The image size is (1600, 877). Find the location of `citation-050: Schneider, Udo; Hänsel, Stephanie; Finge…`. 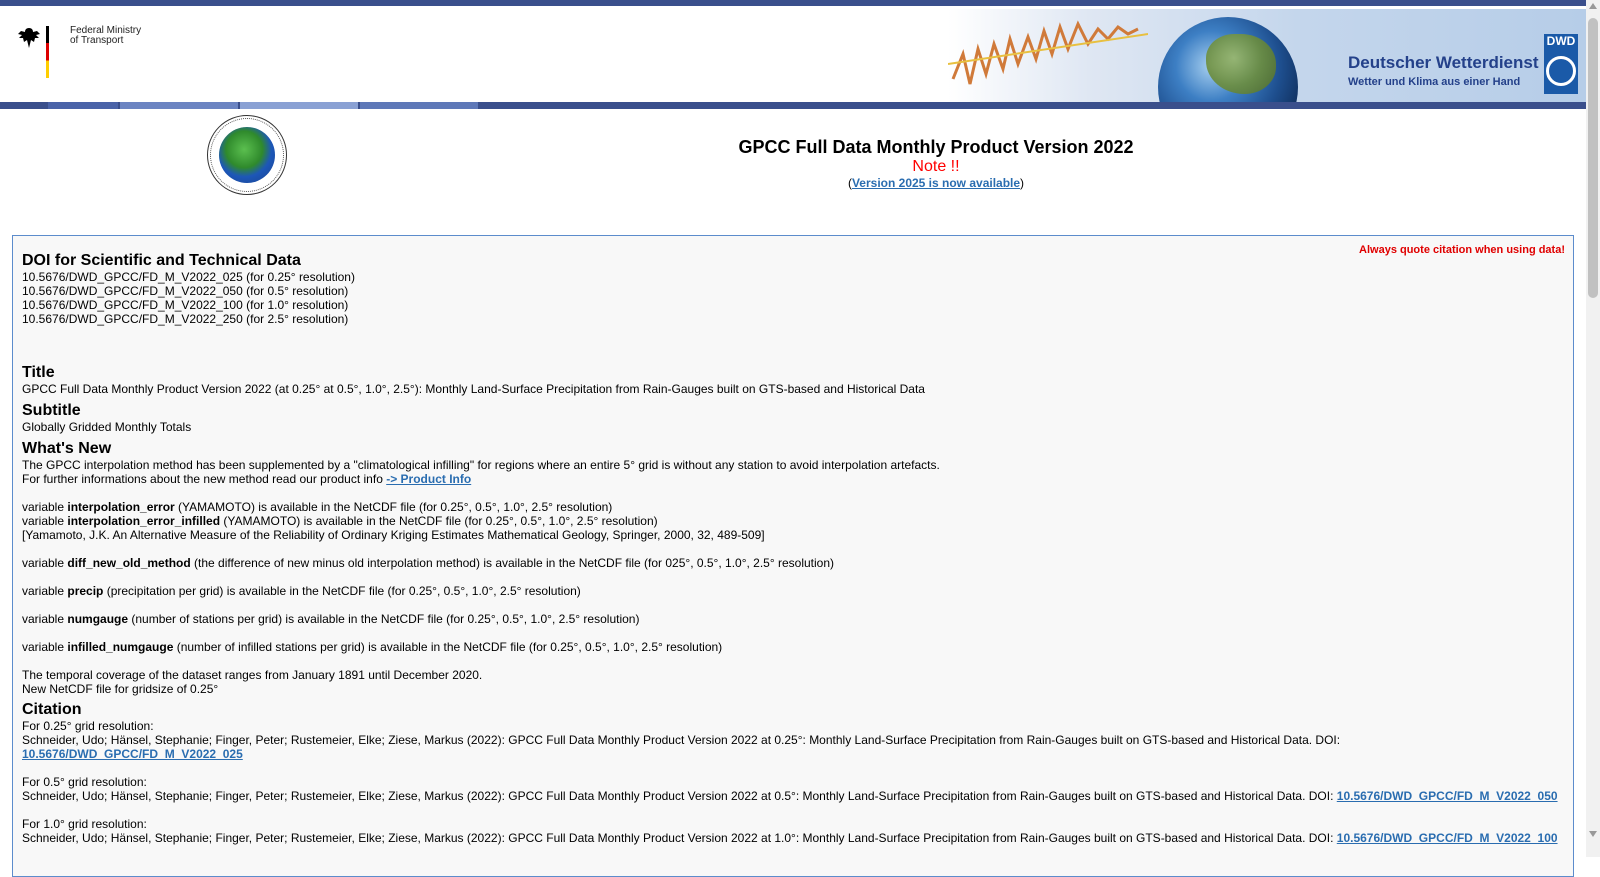

citation-050: Schneider, Udo; Hänsel, Stephanie; Finge… is located at coordinates (790, 796).